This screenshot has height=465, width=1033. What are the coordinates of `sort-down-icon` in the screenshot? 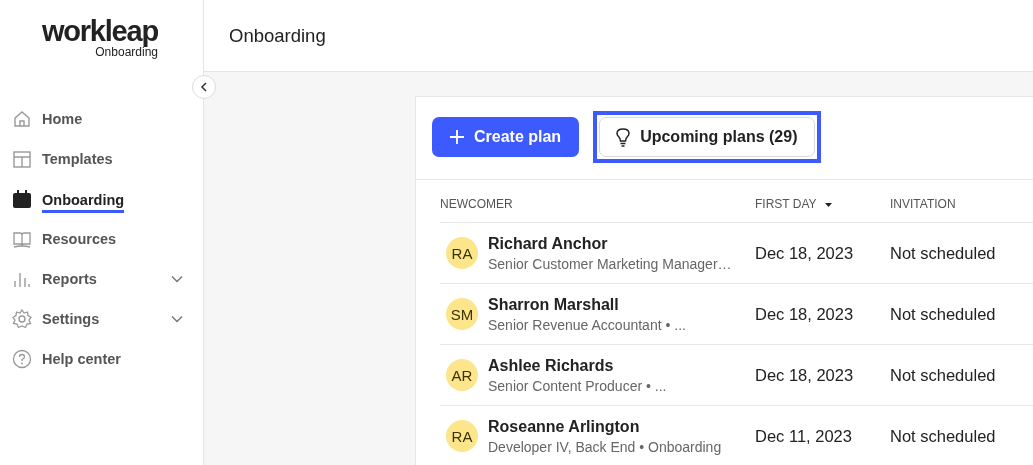 It's located at (828, 204).